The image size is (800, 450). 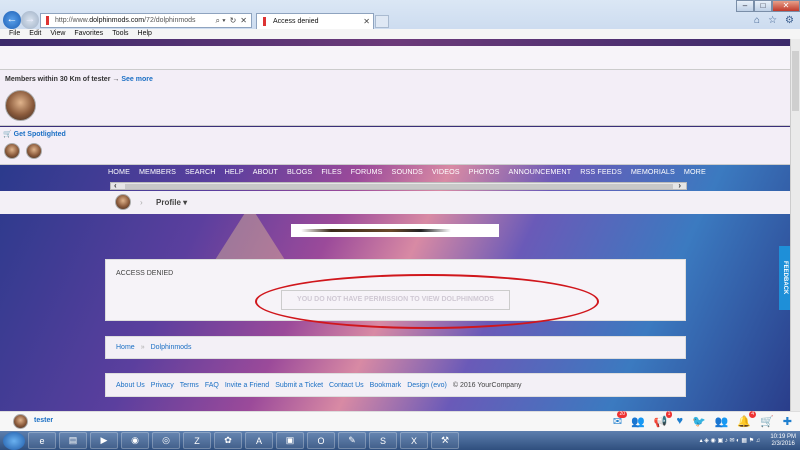 What do you see at coordinates (119, 171) in the screenshot?
I see `nav-home: HOME` at bounding box center [119, 171].